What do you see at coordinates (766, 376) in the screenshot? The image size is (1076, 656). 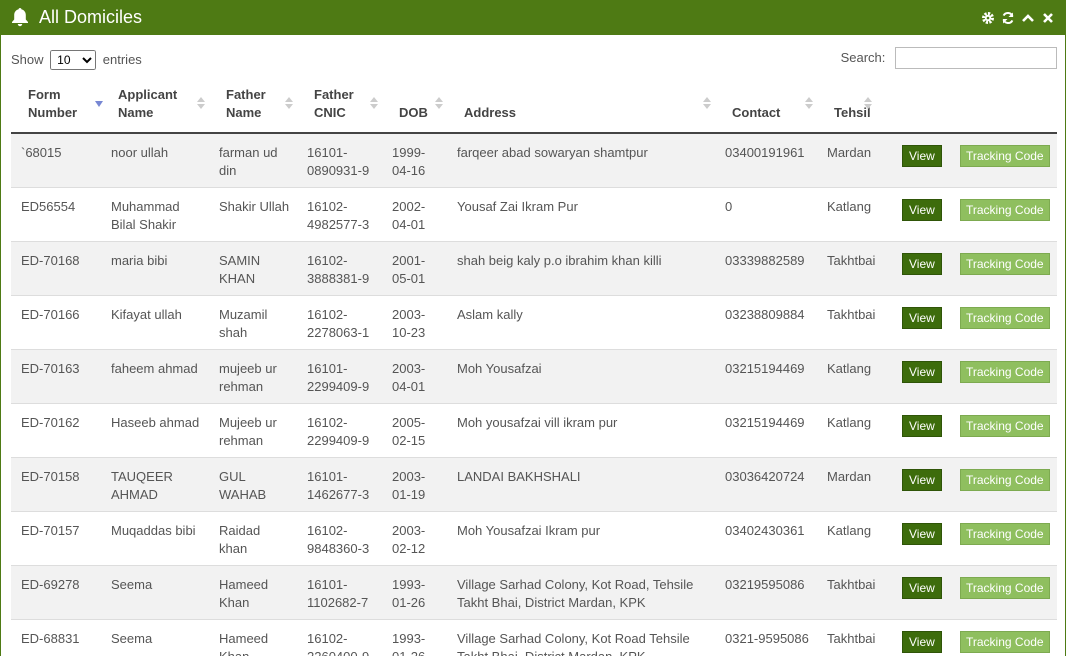 I see `contact-cell: 03215194469` at bounding box center [766, 376].